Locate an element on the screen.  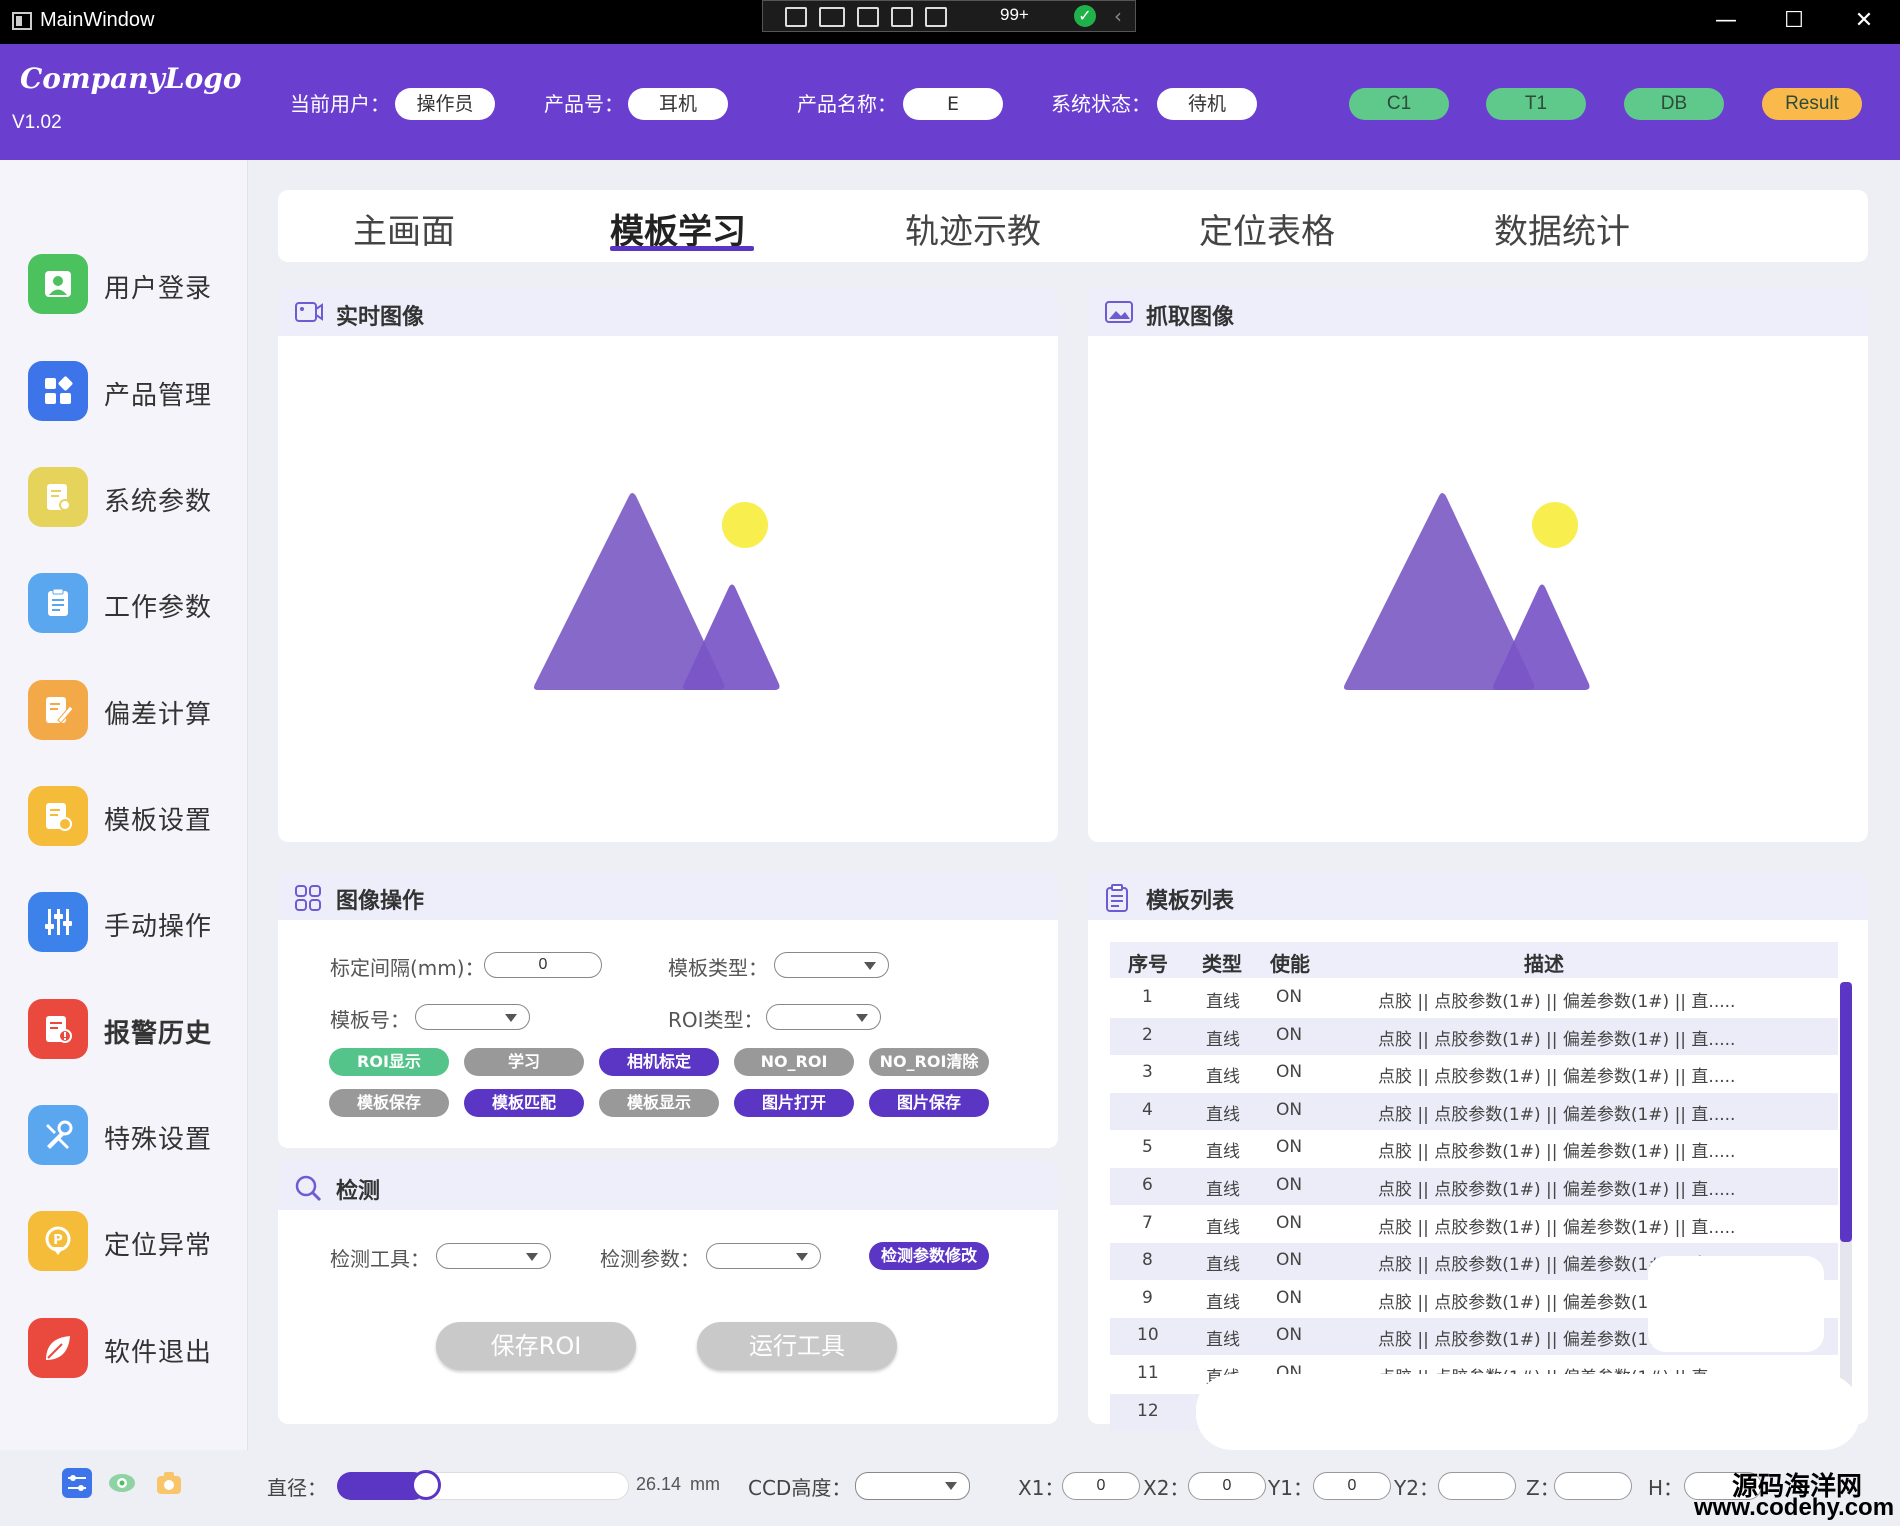
inspect-icon is located at coordinates (936, 17).